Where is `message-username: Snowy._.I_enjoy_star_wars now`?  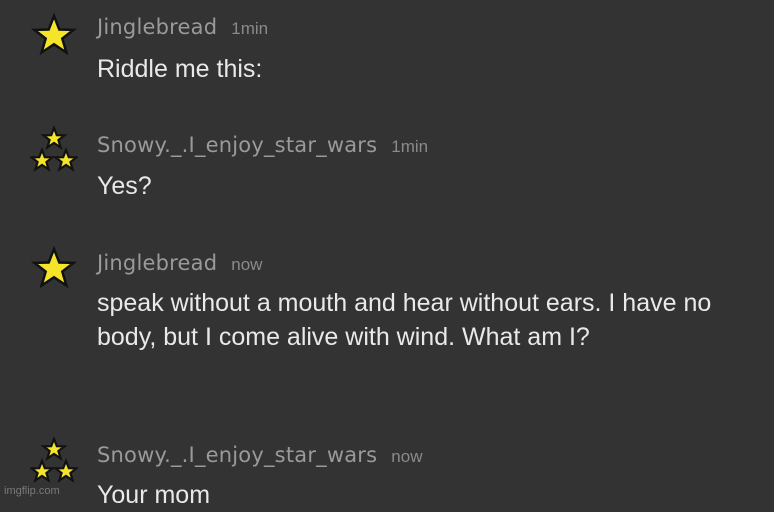 message-username: Snowy._.I_enjoy_star_wars now is located at coordinates (259, 456).